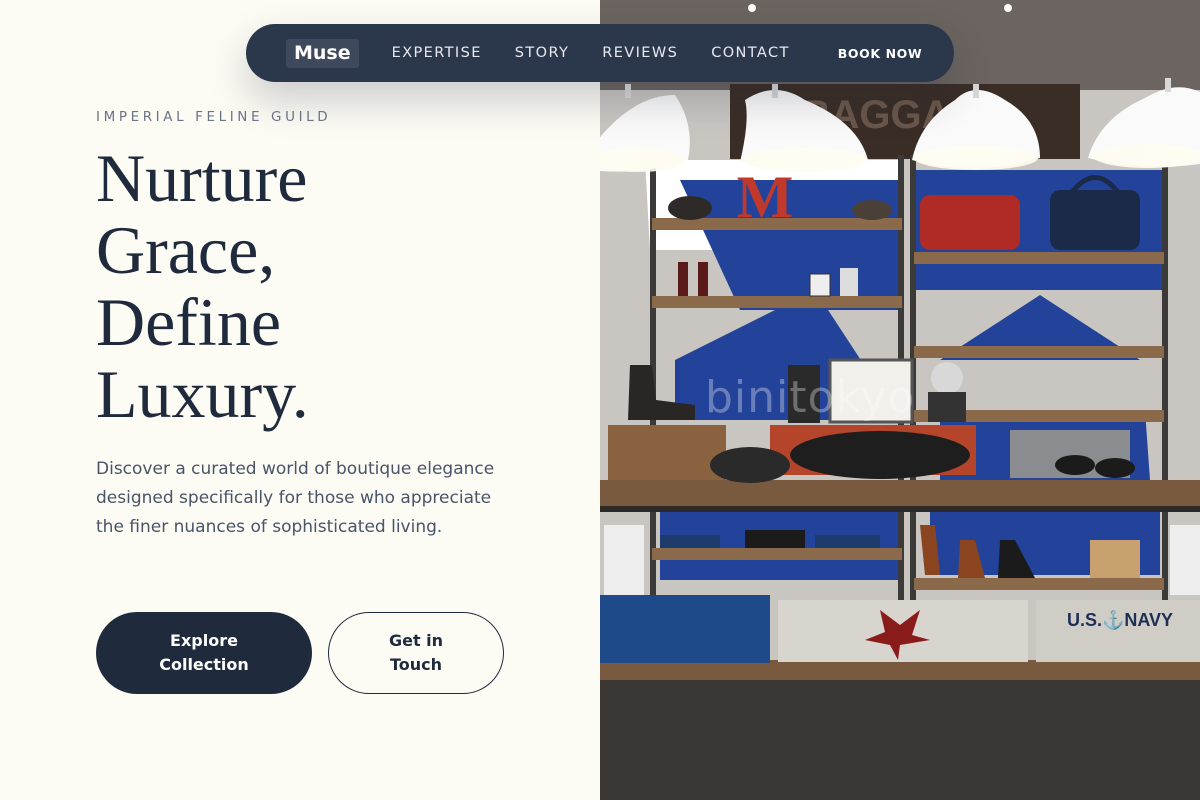  Describe the element at coordinates (214, 117) in the screenshot. I see `hero-eyebrow: IMPERIAL FELINE GUILD` at that location.